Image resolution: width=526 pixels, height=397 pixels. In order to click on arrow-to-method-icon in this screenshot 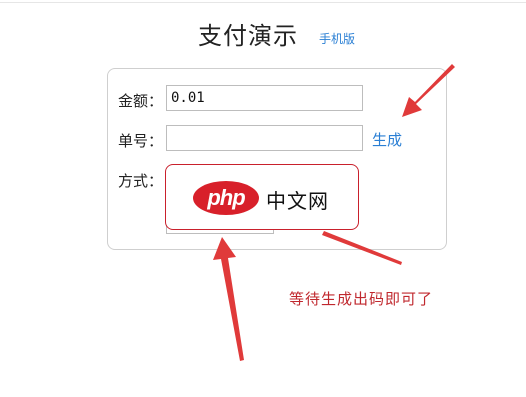, I will do `click(228, 299)`.